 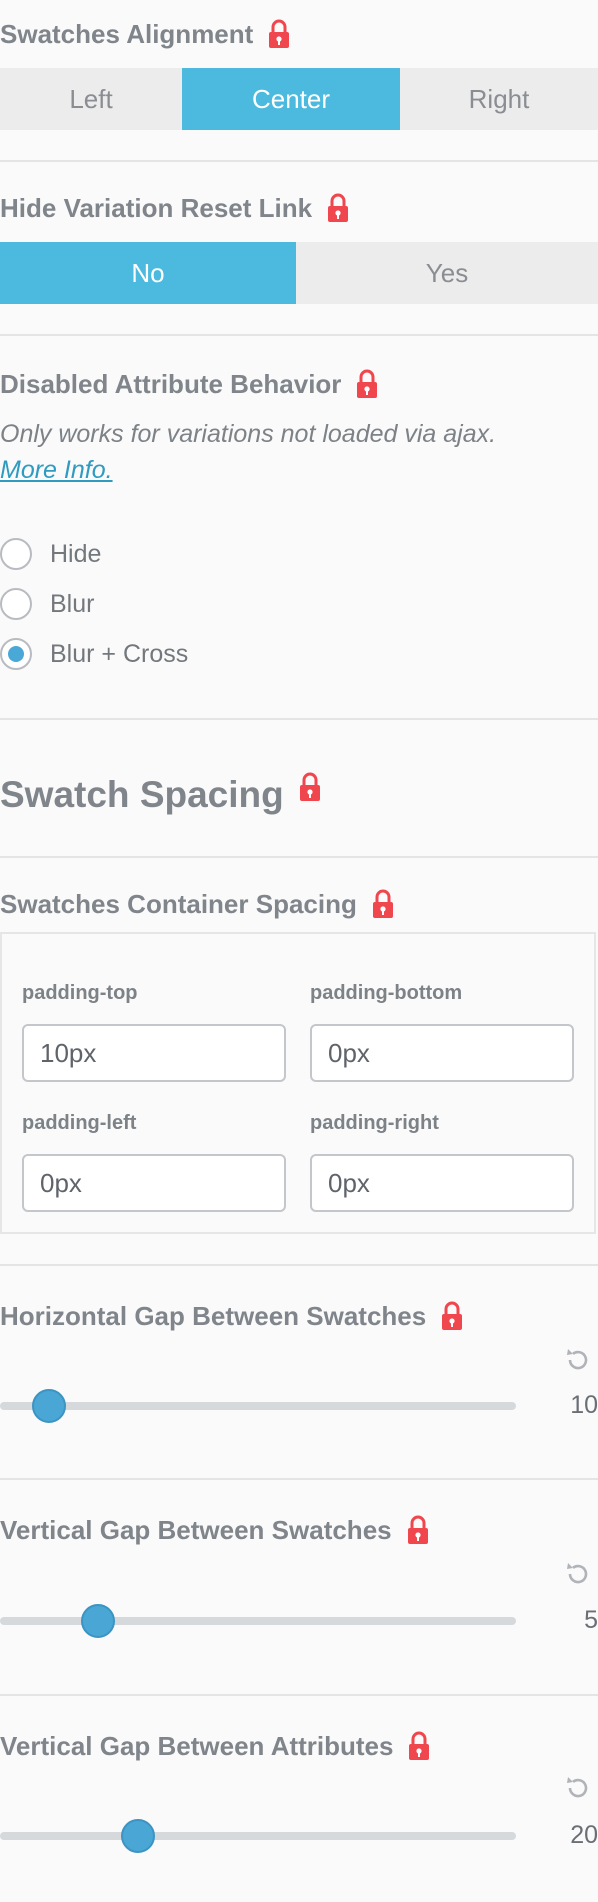 I want to click on horizontal-gap-track, so click(x=258, y=1406).